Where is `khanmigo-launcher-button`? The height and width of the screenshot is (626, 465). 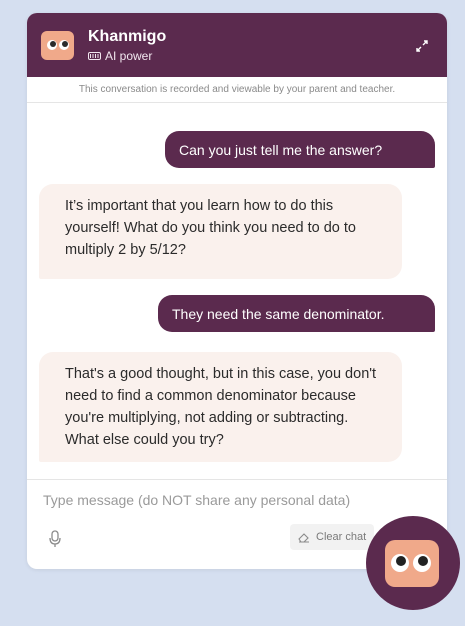
khanmigo-launcher-button is located at coordinates (413, 563).